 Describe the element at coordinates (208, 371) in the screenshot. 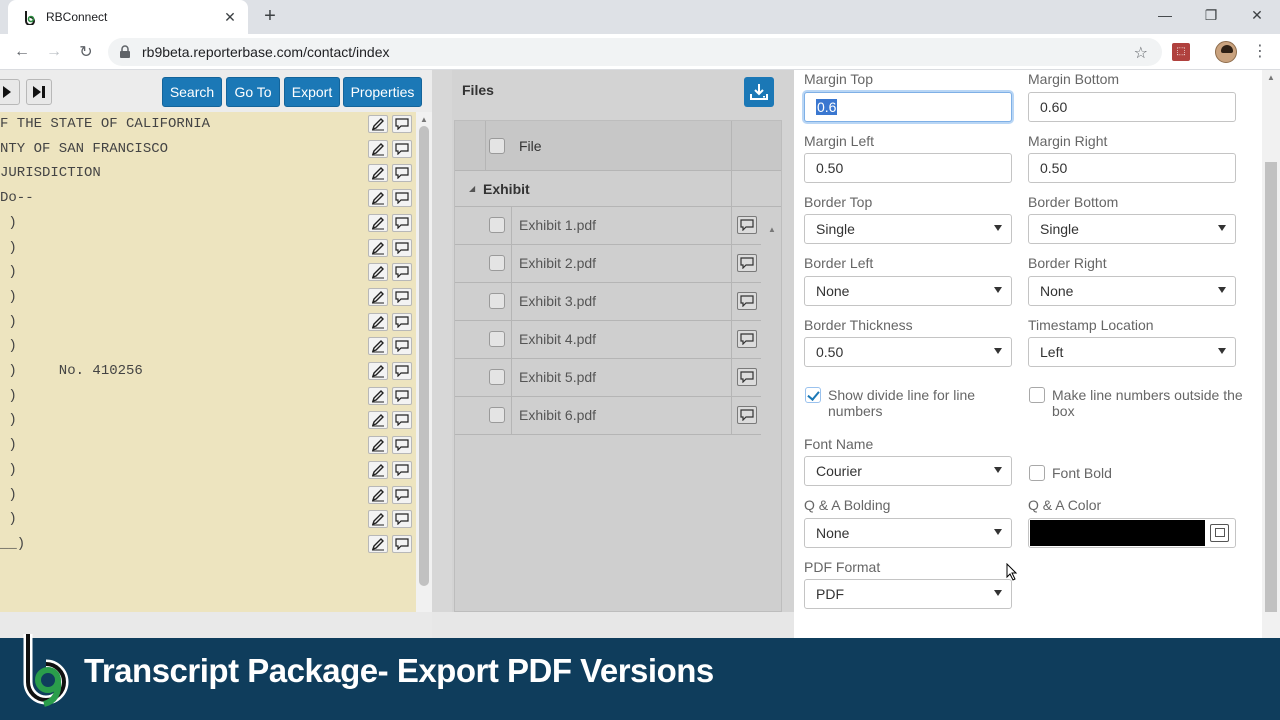

I see `transcript-line: ) No. 410256` at that location.